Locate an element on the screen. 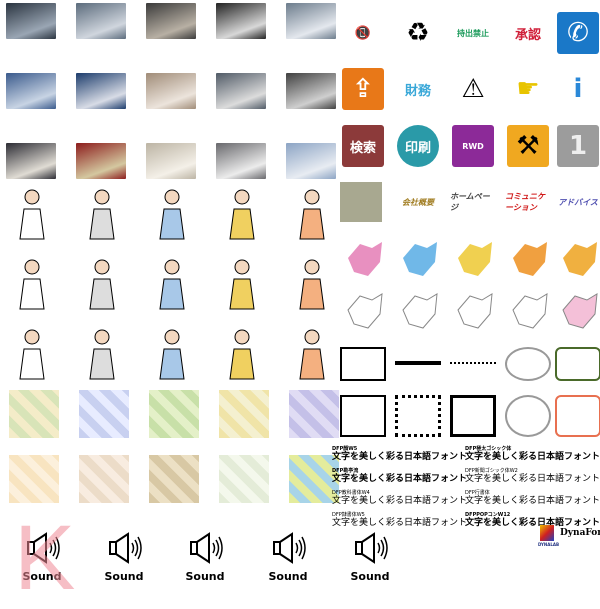 This screenshot has height=609, width=600. icon-label: ⚒ is located at coordinates (528, 146).